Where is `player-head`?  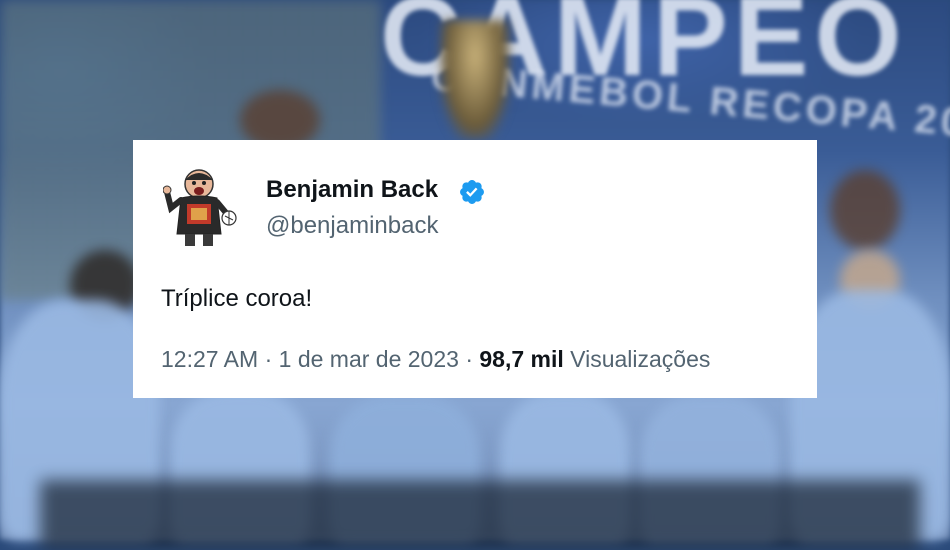
player-head is located at coordinates (865, 210).